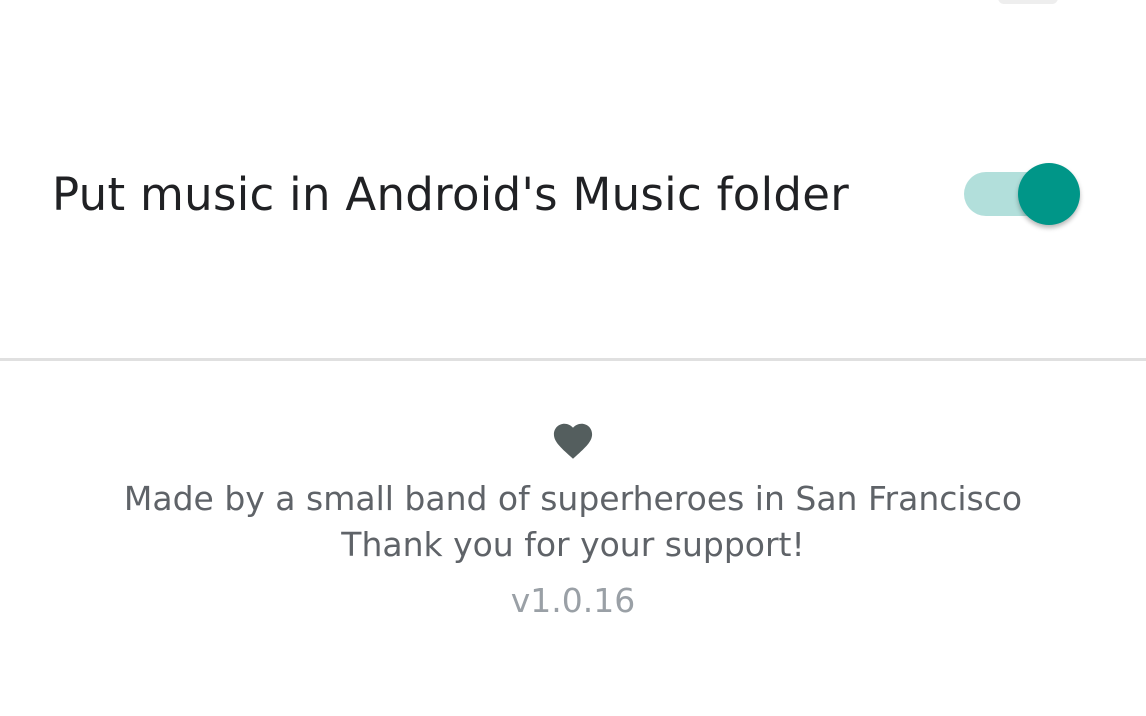 This screenshot has width=1146, height=716. Describe the element at coordinates (573, 600) in the screenshot. I see `app-version: v1.0.16` at that location.